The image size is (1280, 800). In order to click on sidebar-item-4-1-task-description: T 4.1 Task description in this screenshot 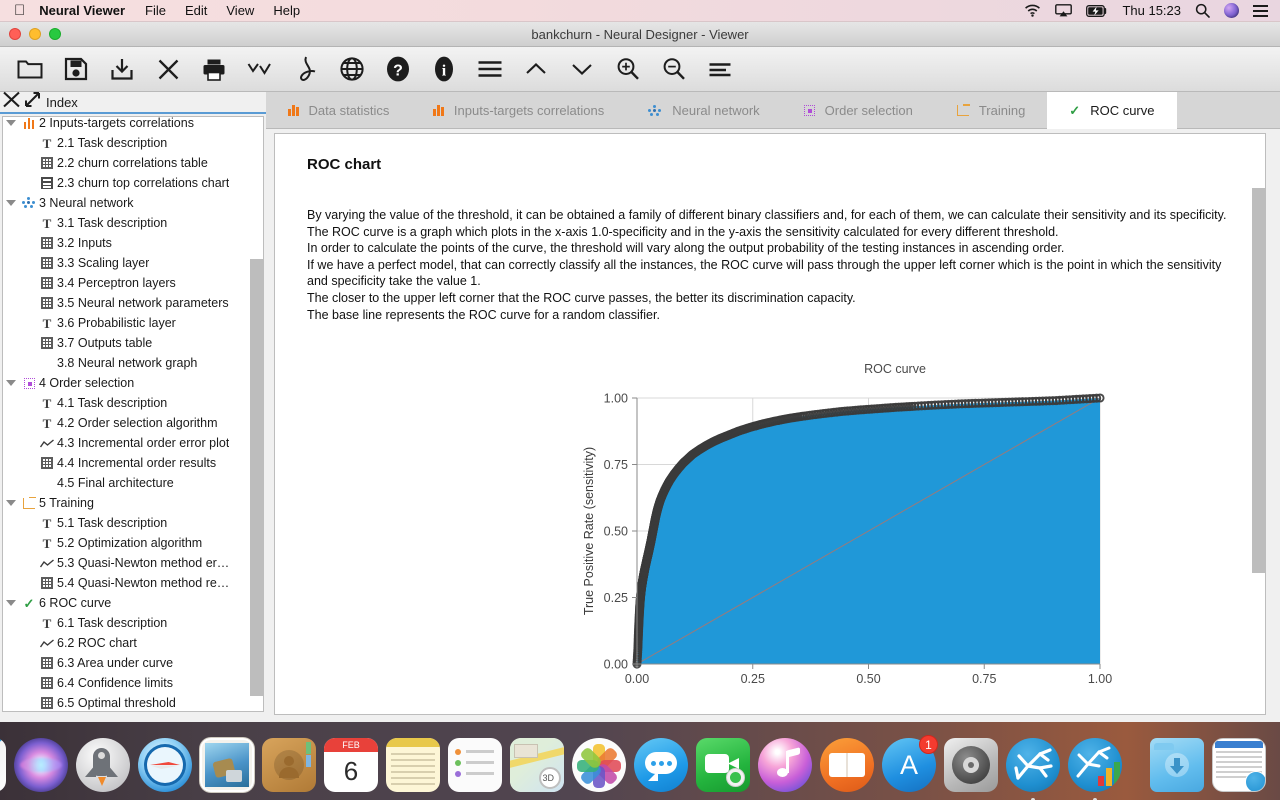, I will do `click(133, 403)`.